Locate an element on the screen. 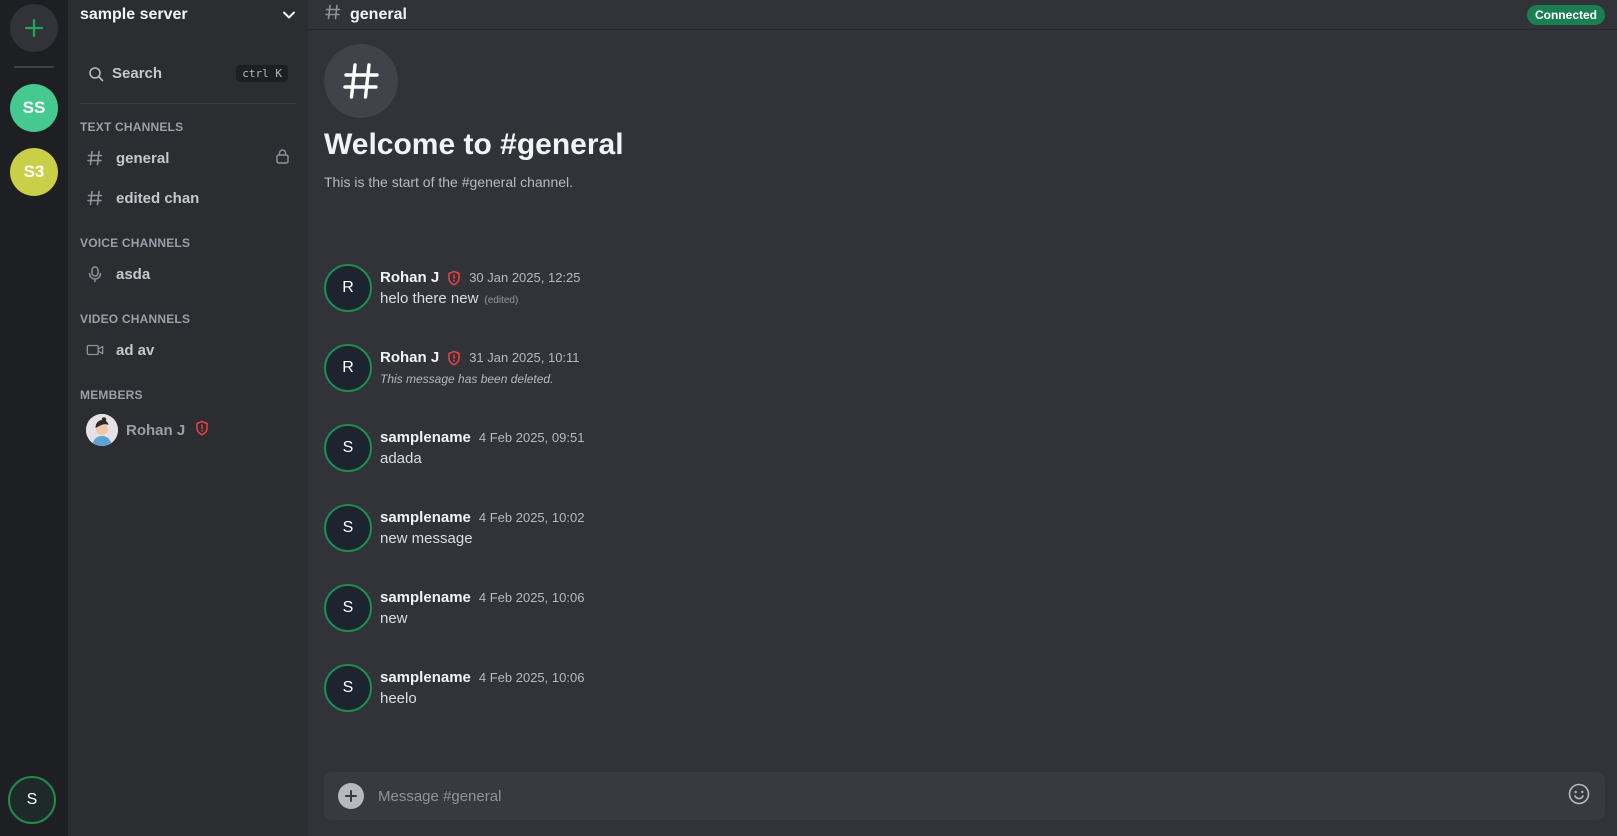  member-avatar is located at coordinates (102, 430).